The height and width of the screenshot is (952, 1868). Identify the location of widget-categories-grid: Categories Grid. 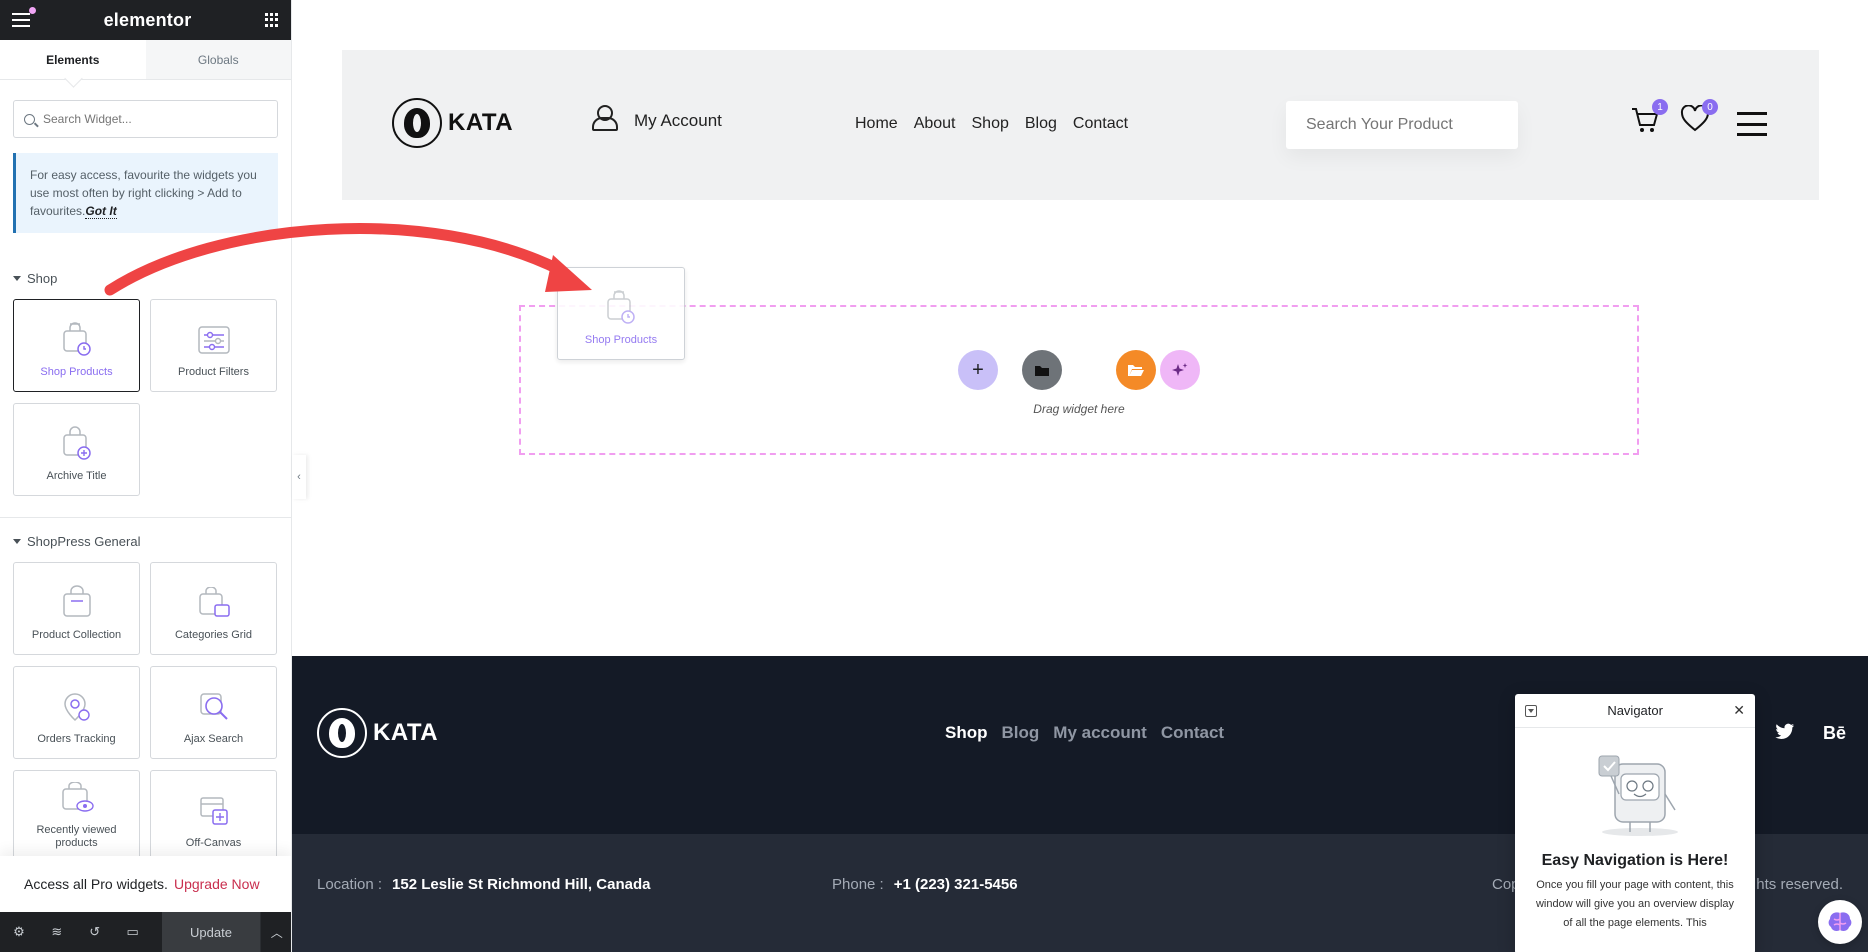
(213, 608).